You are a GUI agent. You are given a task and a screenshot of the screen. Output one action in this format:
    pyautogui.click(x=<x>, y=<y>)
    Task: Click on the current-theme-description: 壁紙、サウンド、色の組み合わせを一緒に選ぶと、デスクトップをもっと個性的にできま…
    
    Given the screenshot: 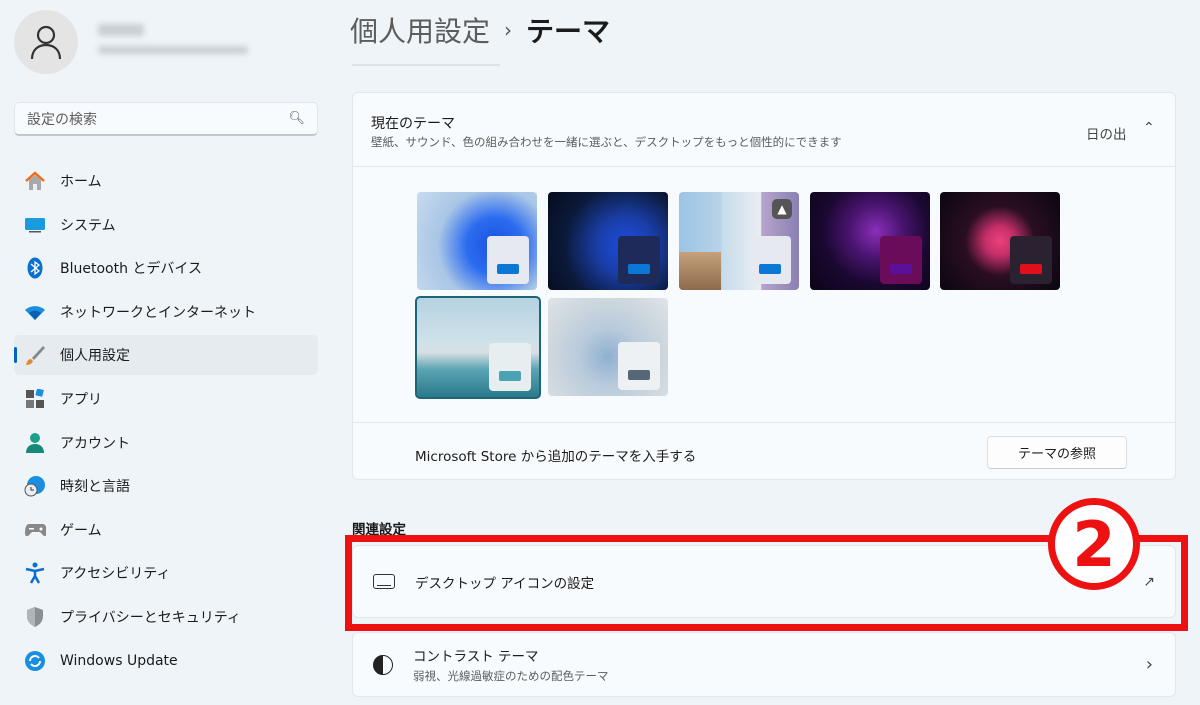 What is the action you would take?
    pyautogui.click(x=606, y=142)
    